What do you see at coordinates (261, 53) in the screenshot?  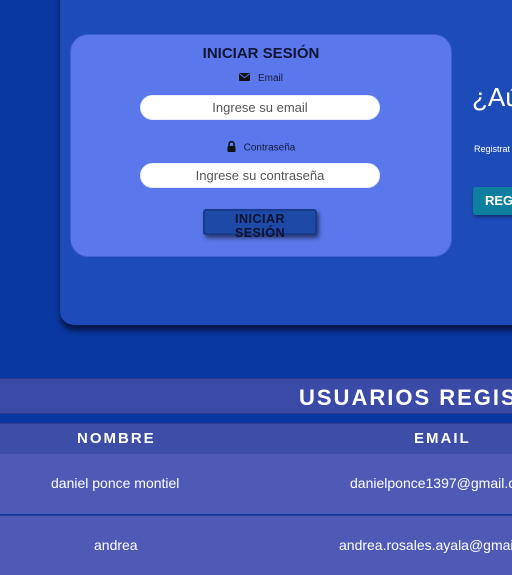 I see `login-title: INICIAR SESIÓN` at bounding box center [261, 53].